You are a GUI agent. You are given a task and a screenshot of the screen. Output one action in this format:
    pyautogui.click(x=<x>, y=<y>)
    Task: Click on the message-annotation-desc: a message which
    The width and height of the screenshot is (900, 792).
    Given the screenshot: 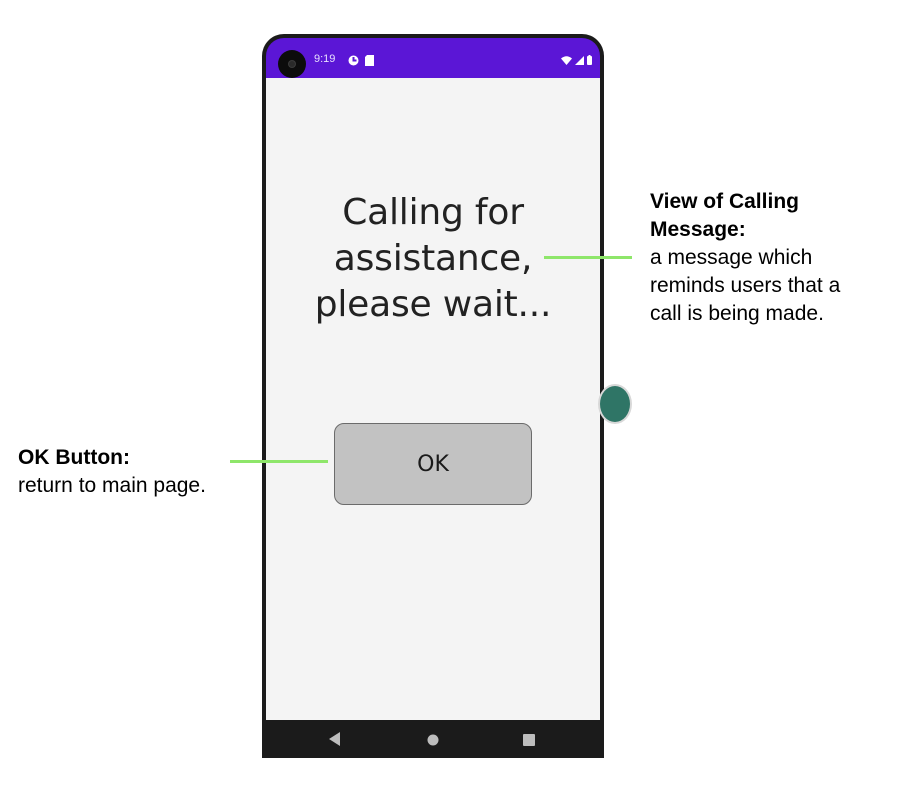 What is the action you would take?
    pyautogui.click(x=731, y=257)
    